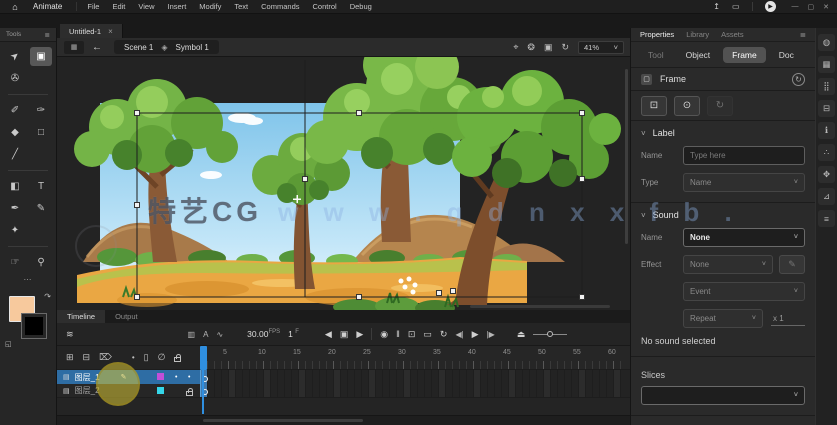 This screenshot has width=837, height=425. I want to click on text-tool: T, so click(41, 186).